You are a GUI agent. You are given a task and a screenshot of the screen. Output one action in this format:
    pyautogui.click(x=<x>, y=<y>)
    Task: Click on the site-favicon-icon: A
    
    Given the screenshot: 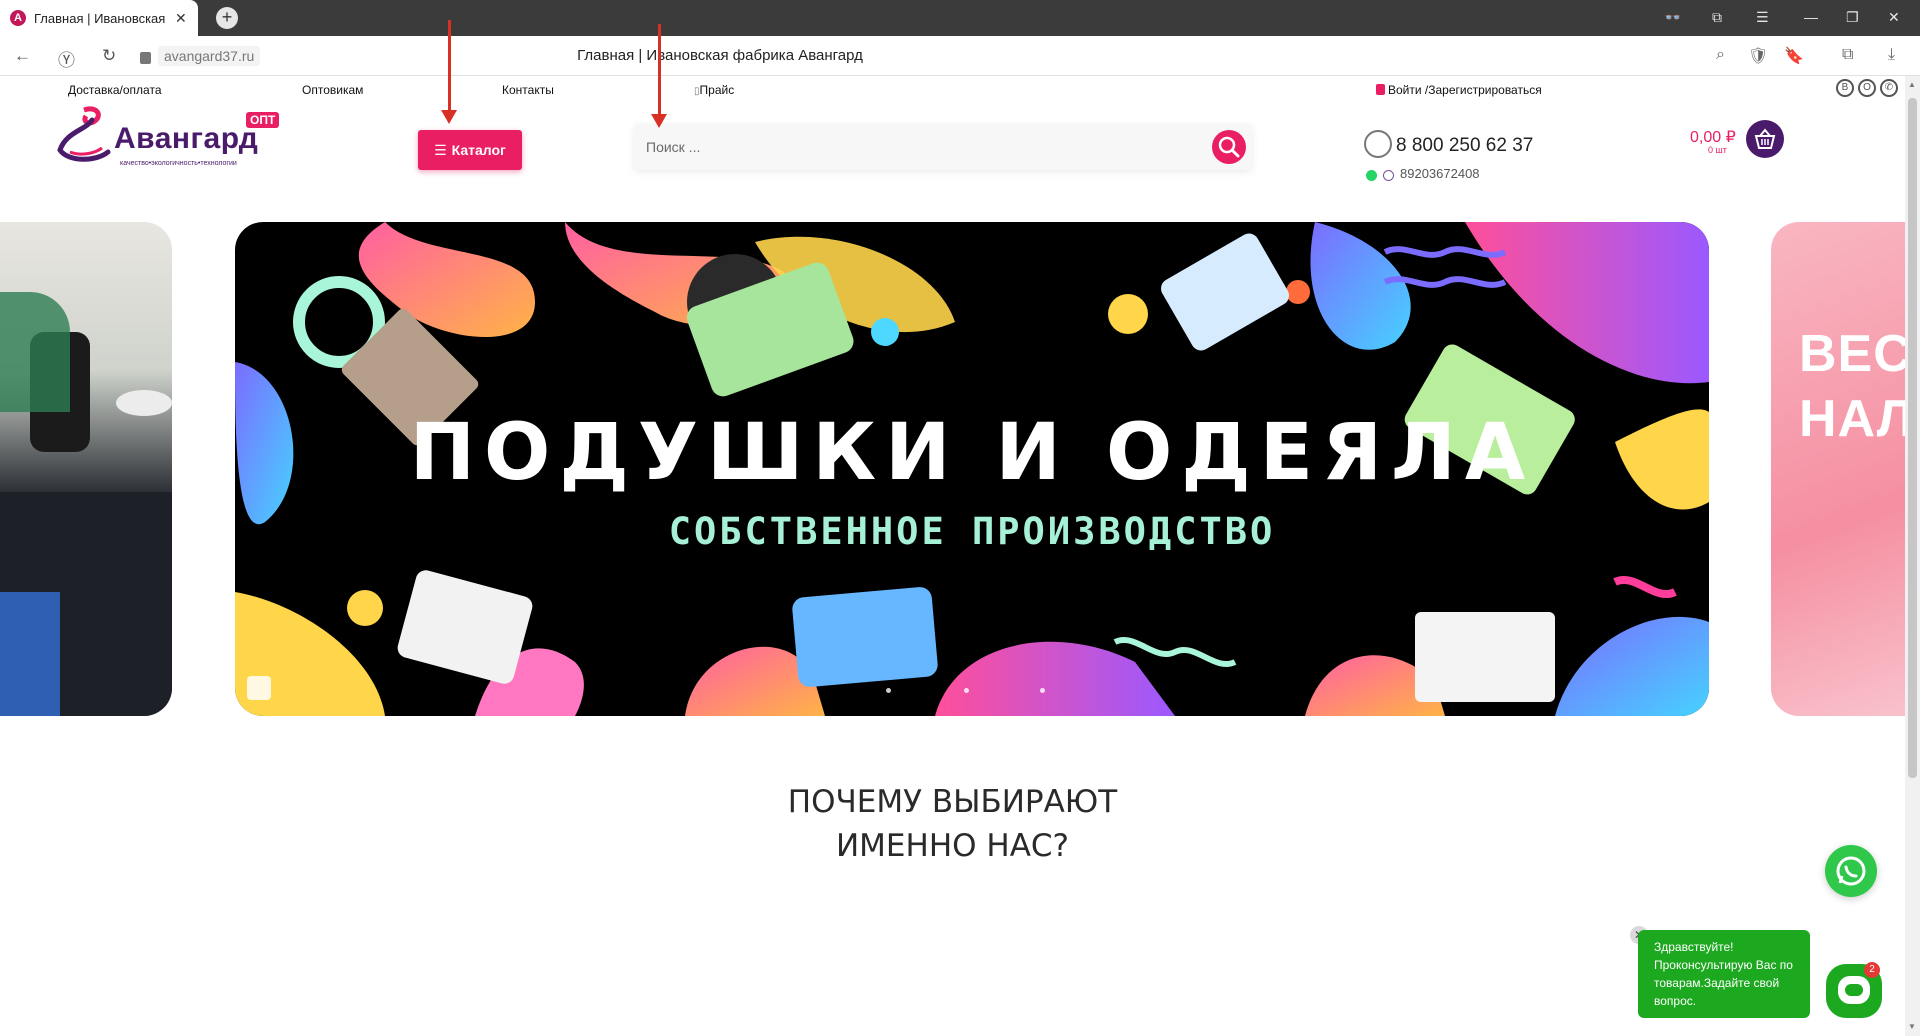 What is the action you would take?
    pyautogui.click(x=18, y=18)
    